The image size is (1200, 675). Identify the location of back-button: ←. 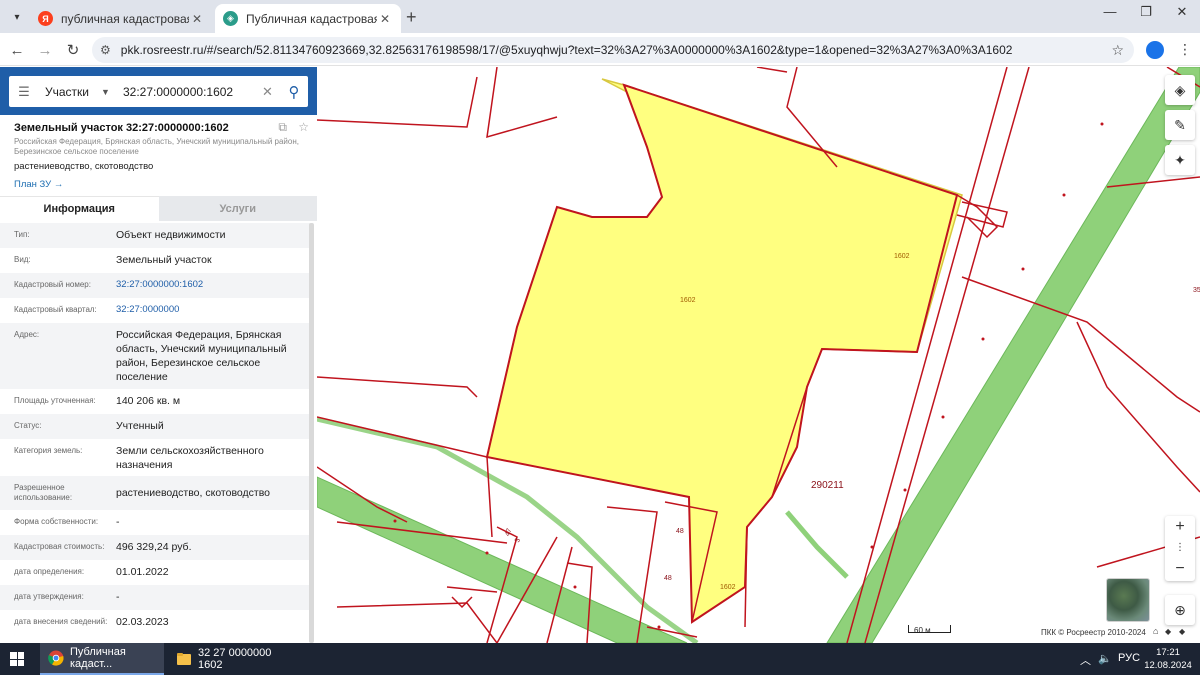
(17, 50).